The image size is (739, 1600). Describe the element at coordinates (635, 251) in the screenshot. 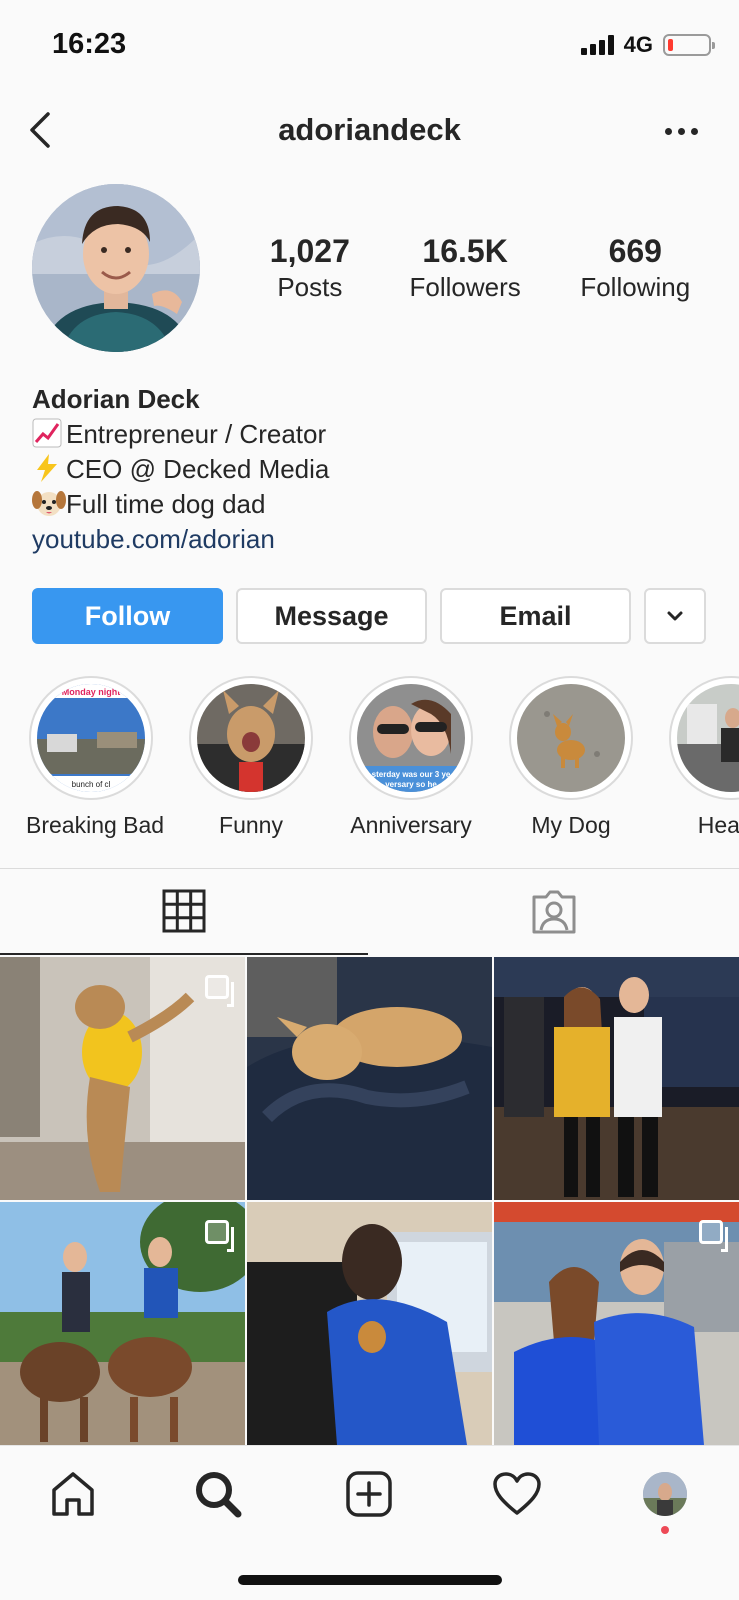

I see `stat-value: 669` at that location.